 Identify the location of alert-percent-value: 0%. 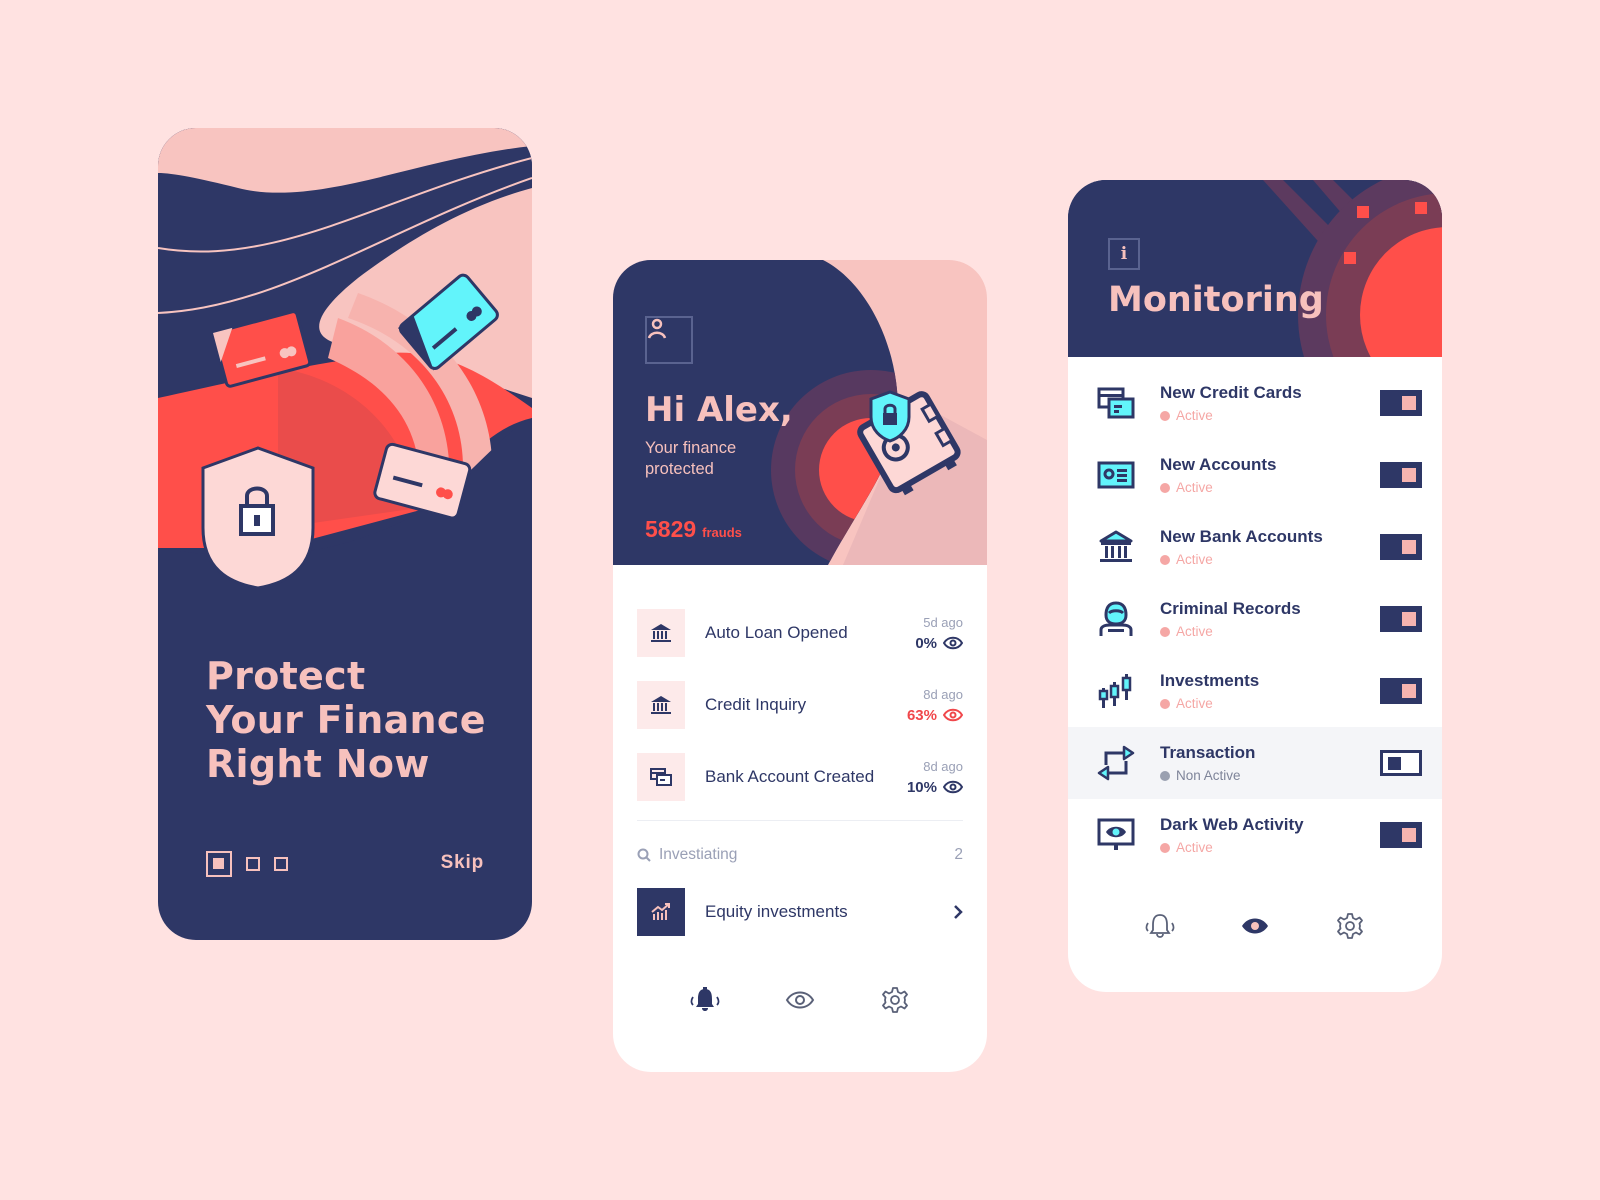
(926, 643).